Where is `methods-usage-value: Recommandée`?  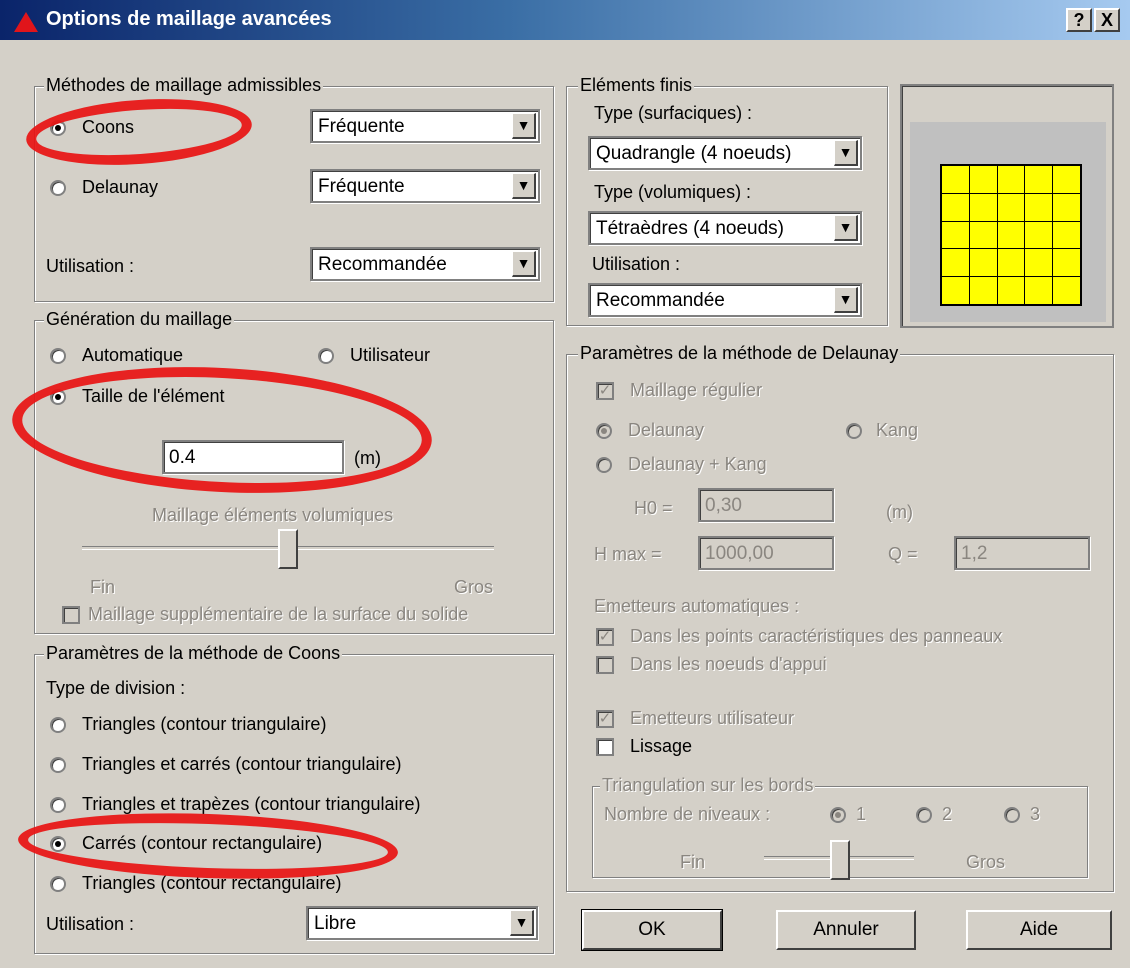 methods-usage-value: Recommandée is located at coordinates (382, 264).